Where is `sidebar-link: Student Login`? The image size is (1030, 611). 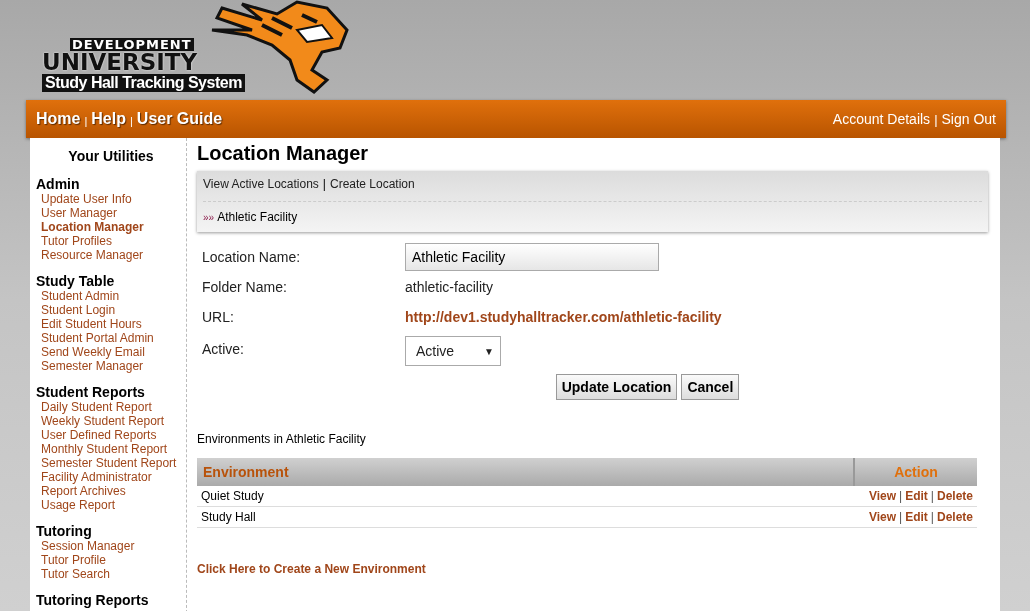 sidebar-link: Student Login is located at coordinates (111, 310).